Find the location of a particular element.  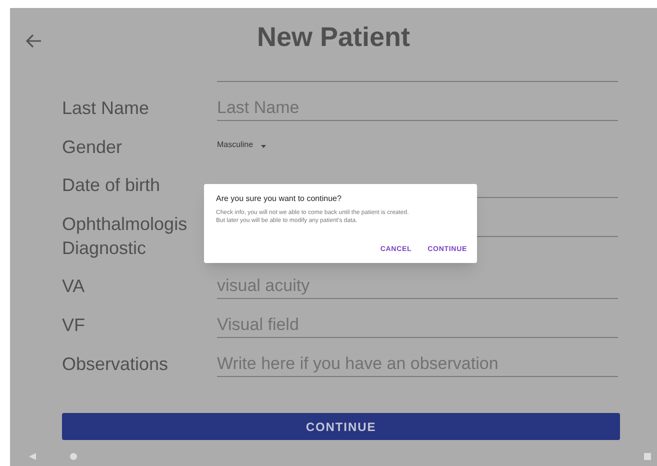

field-label: Observations is located at coordinates (116, 364).